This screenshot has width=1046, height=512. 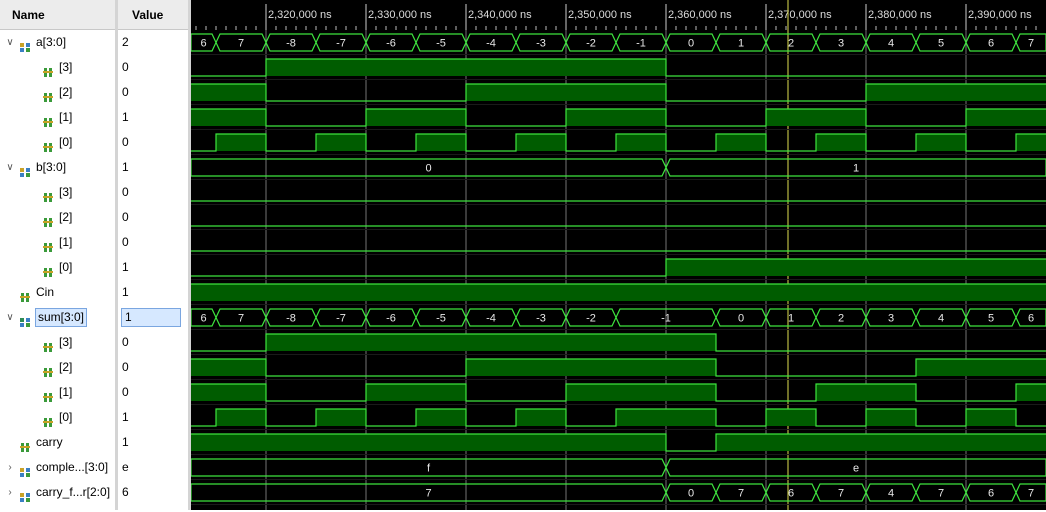 What do you see at coordinates (991, 319) in the screenshot?
I see `bus-value-label: 5` at bounding box center [991, 319].